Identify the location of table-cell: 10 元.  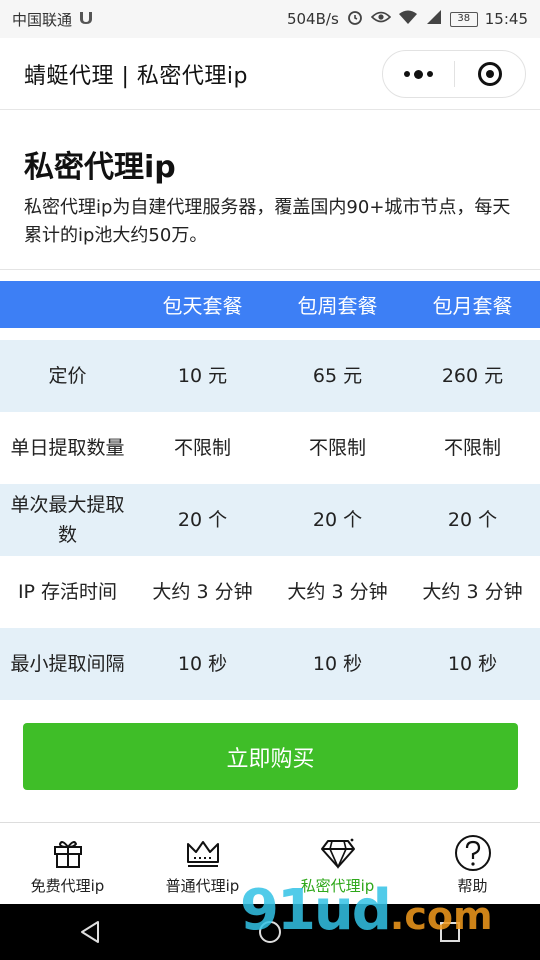
(202, 376).